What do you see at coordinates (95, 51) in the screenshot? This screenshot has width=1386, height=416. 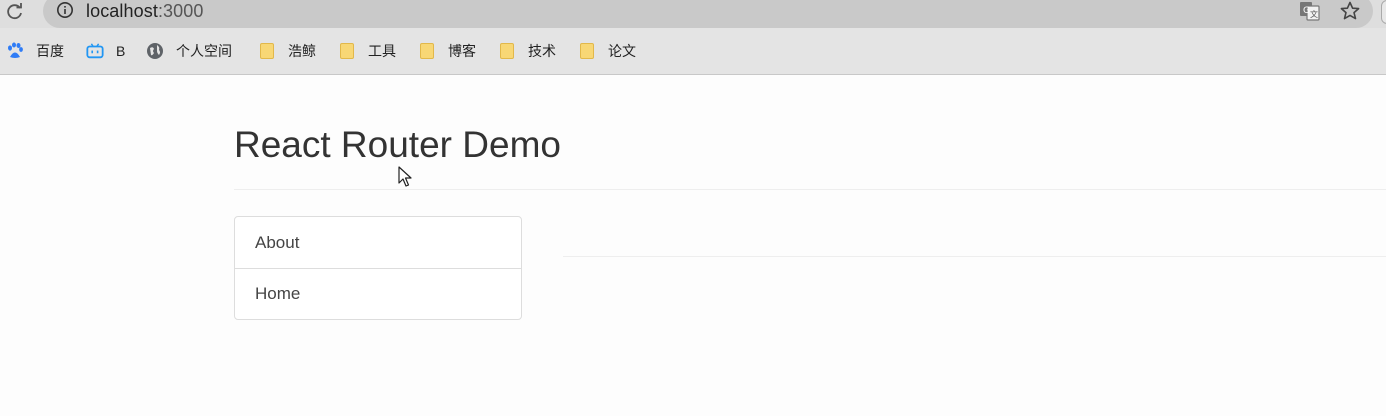 I see `tv-icon` at bounding box center [95, 51].